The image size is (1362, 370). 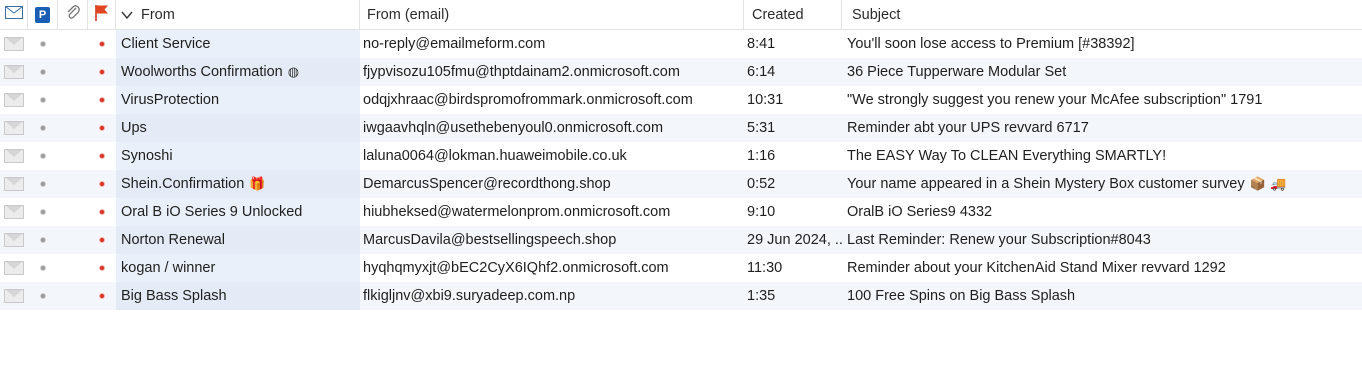 I want to click on from-cell: Client Service, so click(x=238, y=44).